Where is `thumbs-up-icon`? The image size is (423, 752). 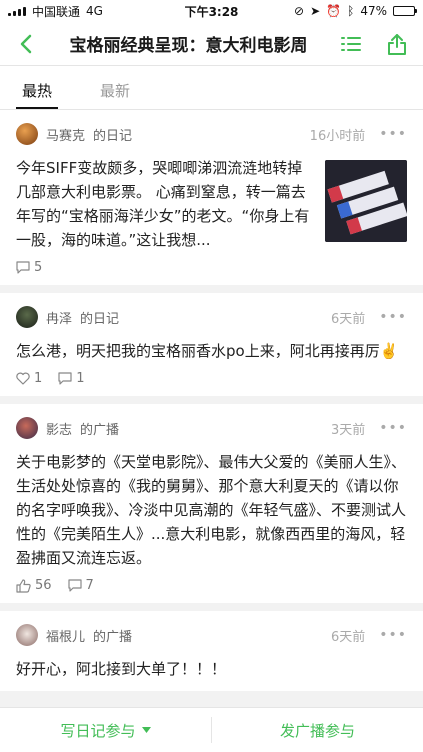
thumbs-up-icon is located at coordinates (23, 585).